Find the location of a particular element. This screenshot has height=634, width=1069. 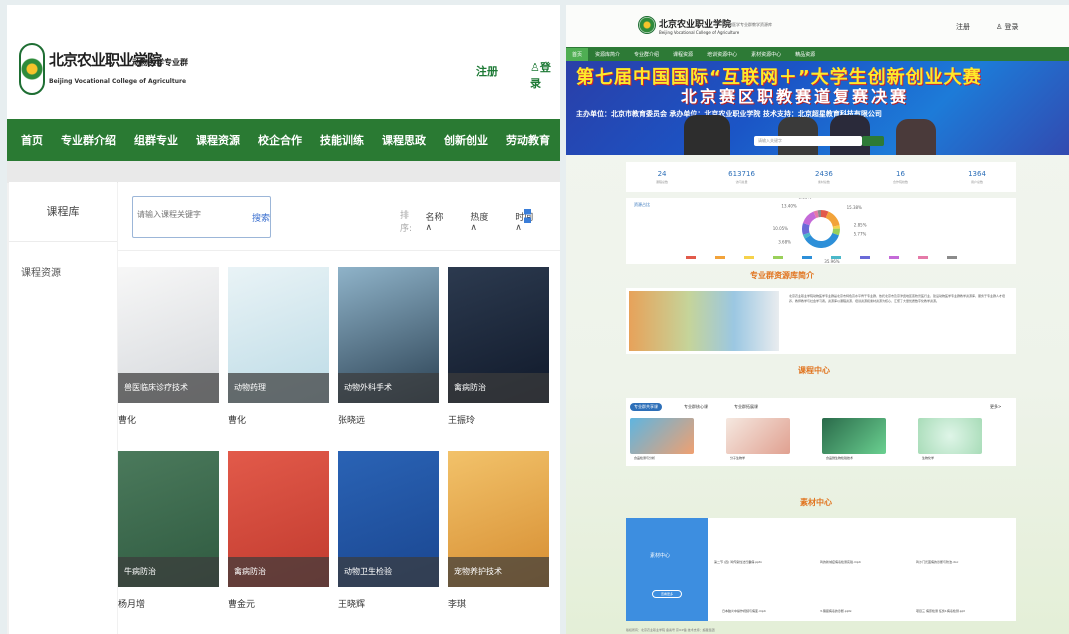

course-card-label: 食品检测与分析 is located at coordinates (644, 458).